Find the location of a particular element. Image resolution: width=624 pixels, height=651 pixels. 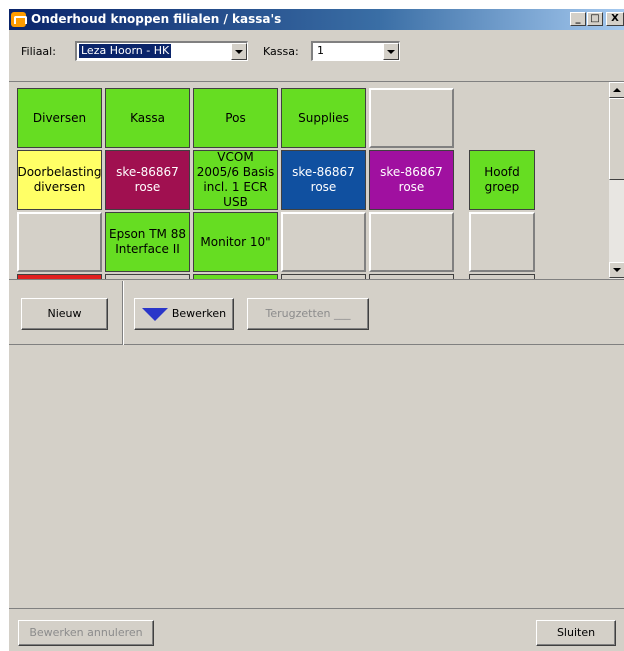

reset-button: Terugzetten ___ is located at coordinates (308, 314).